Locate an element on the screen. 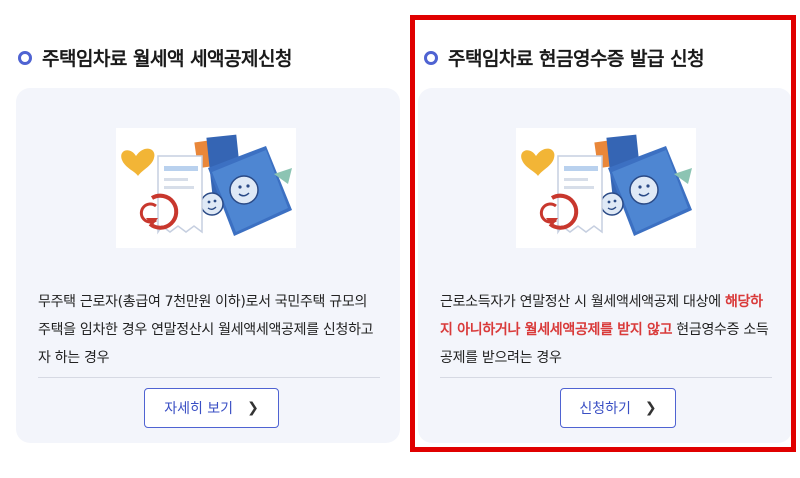  button-label: 신청하기 is located at coordinates (605, 409).